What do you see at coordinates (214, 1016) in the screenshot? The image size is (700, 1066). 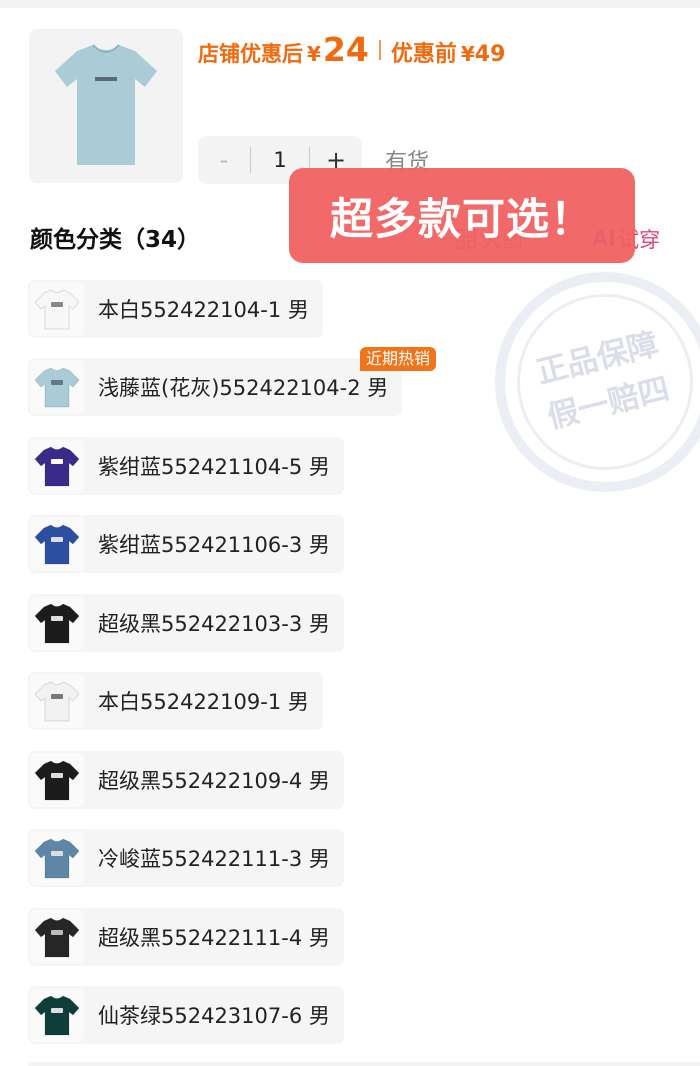 I see `variant-label: 仙茶绿552423107-6 男` at bounding box center [214, 1016].